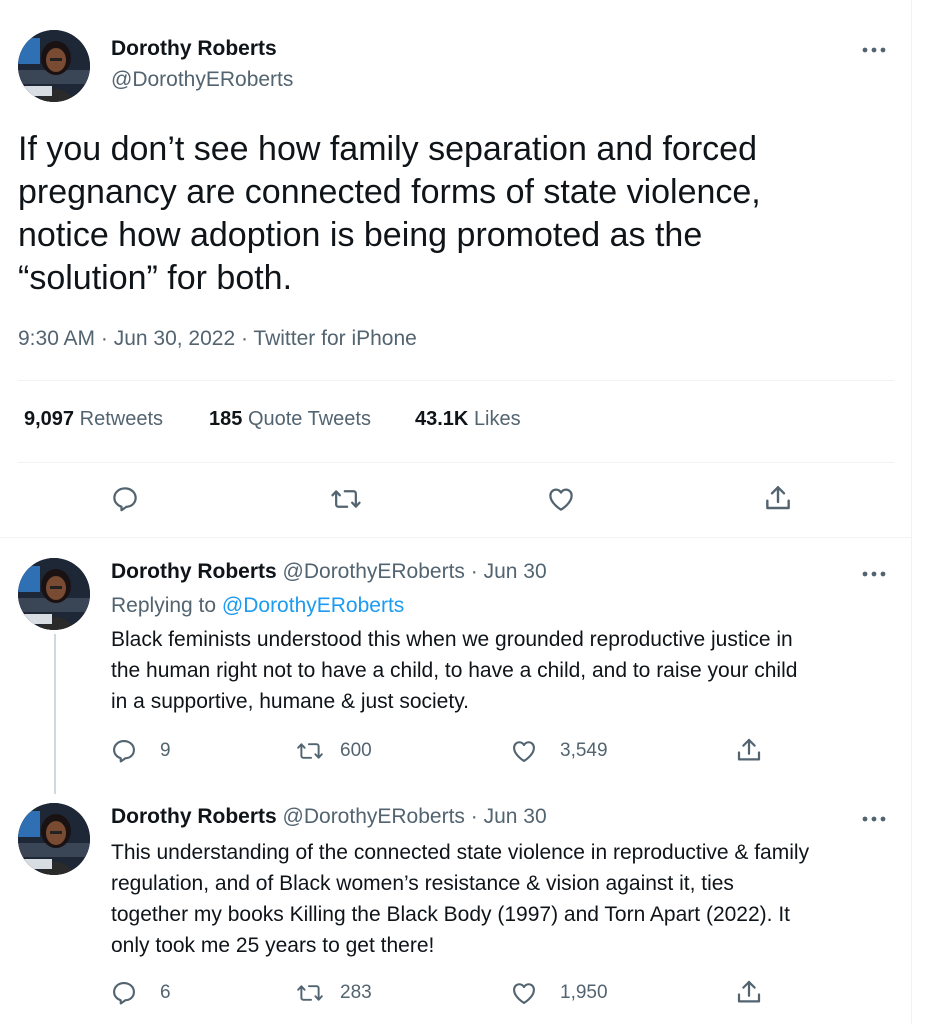 This screenshot has height=1024, width=925. I want to click on likes-label: Likes, so click(497, 419).